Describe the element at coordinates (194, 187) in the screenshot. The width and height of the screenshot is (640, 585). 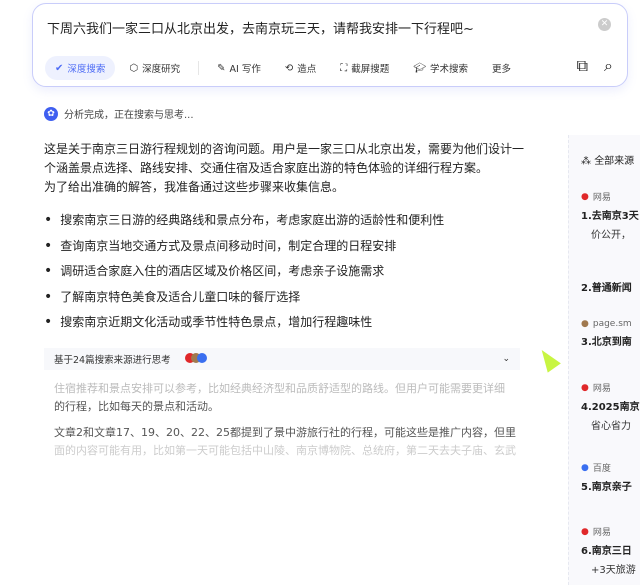
I see `intro-paragraph: 为了给出准确的解答，我准备通过这些步骤来收集信息。` at that location.